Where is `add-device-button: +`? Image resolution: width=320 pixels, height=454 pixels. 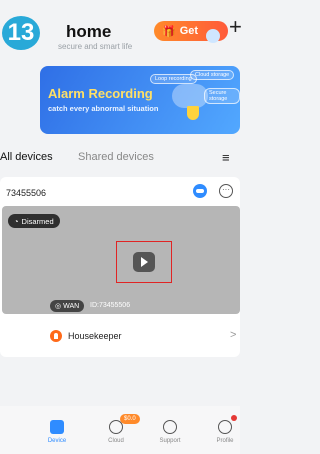
add-device-button: + is located at coordinates (235, 27).